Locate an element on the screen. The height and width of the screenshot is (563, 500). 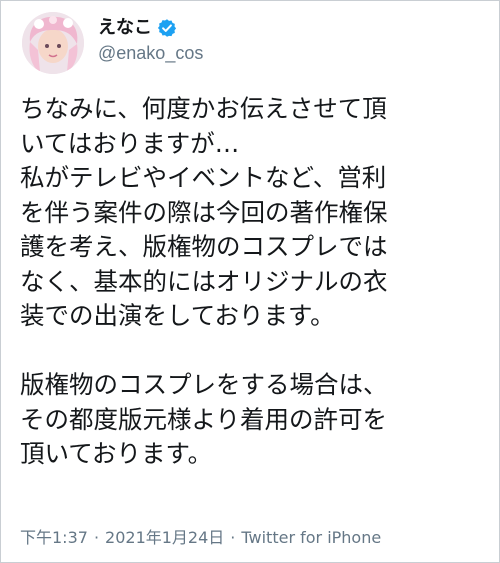
display-name: えなこ is located at coordinates (125, 28).